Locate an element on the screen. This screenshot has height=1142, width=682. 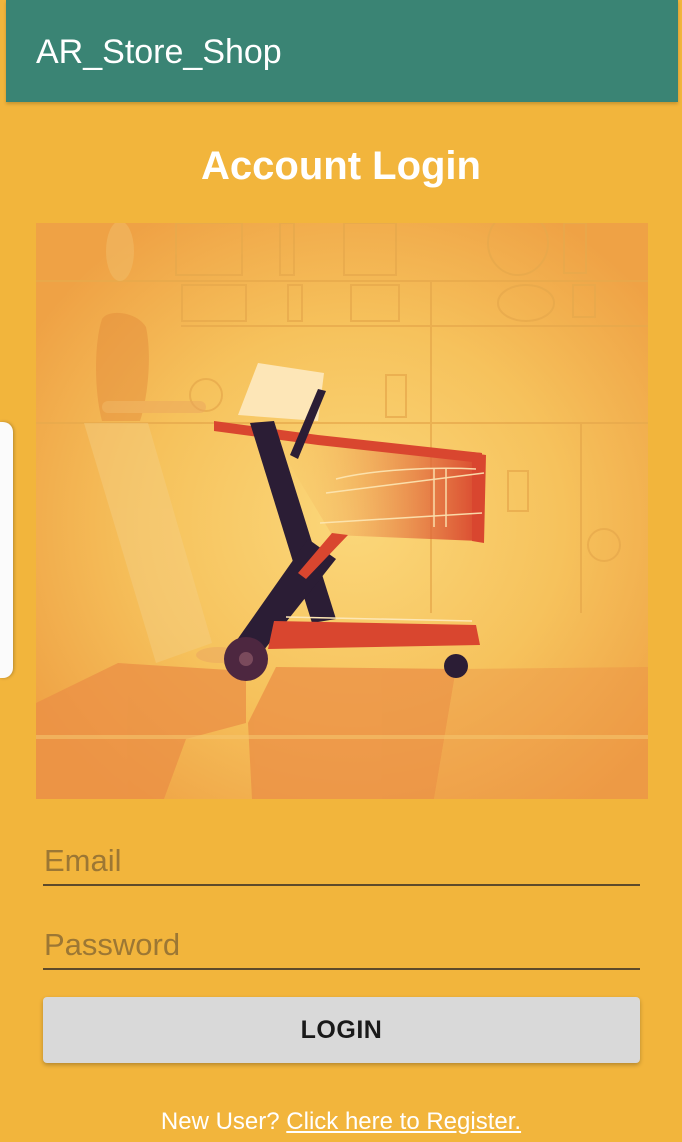
login-button: LOGIN is located at coordinates (341, 1030).